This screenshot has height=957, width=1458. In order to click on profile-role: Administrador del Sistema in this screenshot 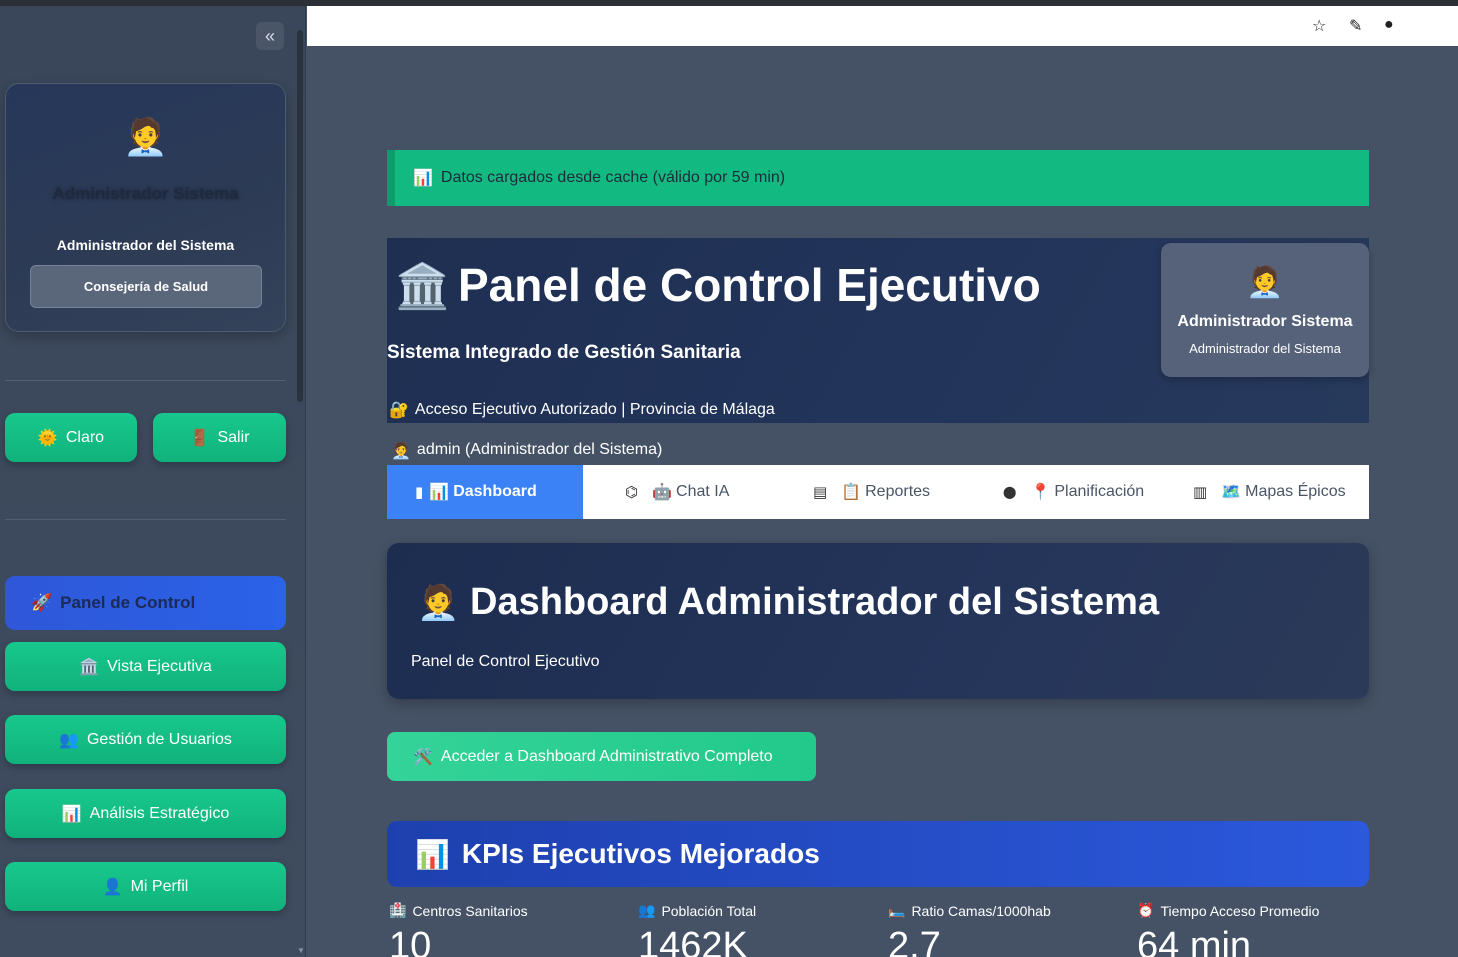, I will do `click(145, 245)`.